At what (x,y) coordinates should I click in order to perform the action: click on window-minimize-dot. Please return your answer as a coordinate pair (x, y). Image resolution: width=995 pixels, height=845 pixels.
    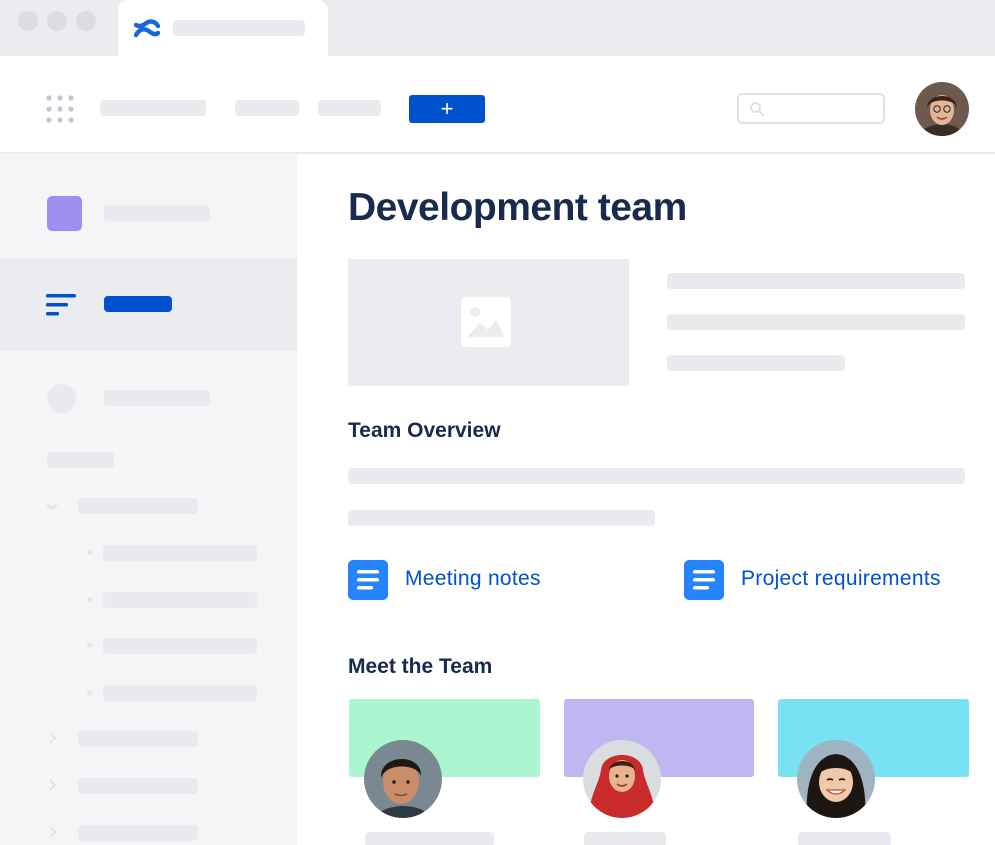
    Looking at the image, I should click on (57, 21).